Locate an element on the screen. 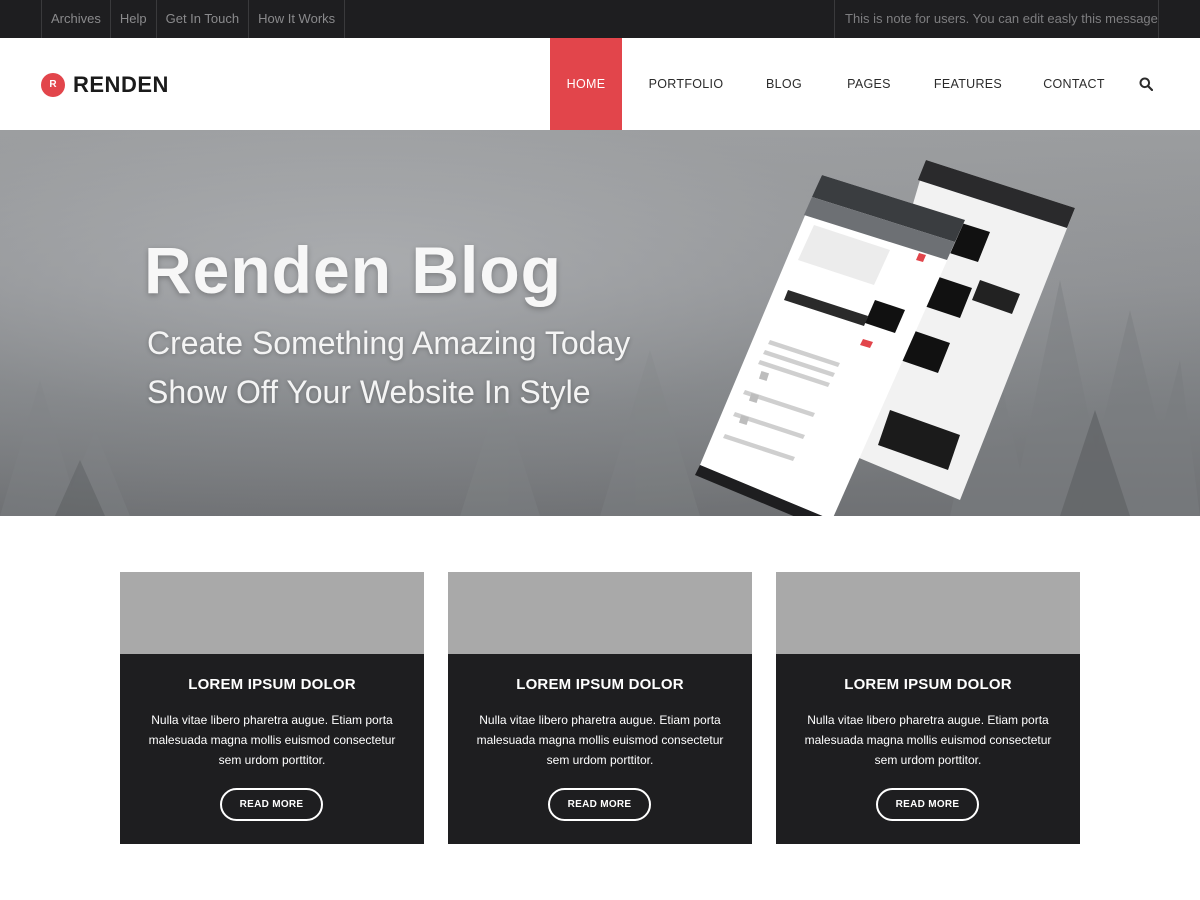  top-link-how-it-works: How It Works is located at coordinates (297, 19).